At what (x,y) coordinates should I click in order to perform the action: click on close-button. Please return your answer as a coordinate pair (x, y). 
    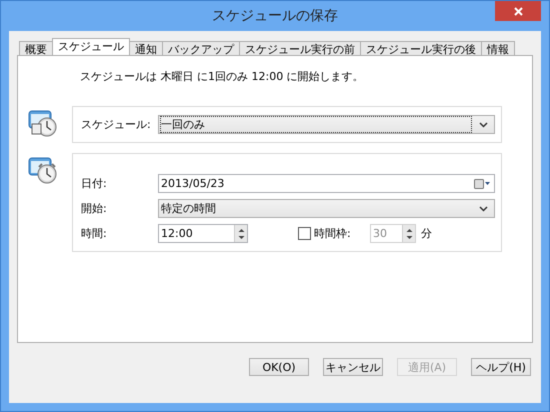
    Looking at the image, I should click on (518, 11).